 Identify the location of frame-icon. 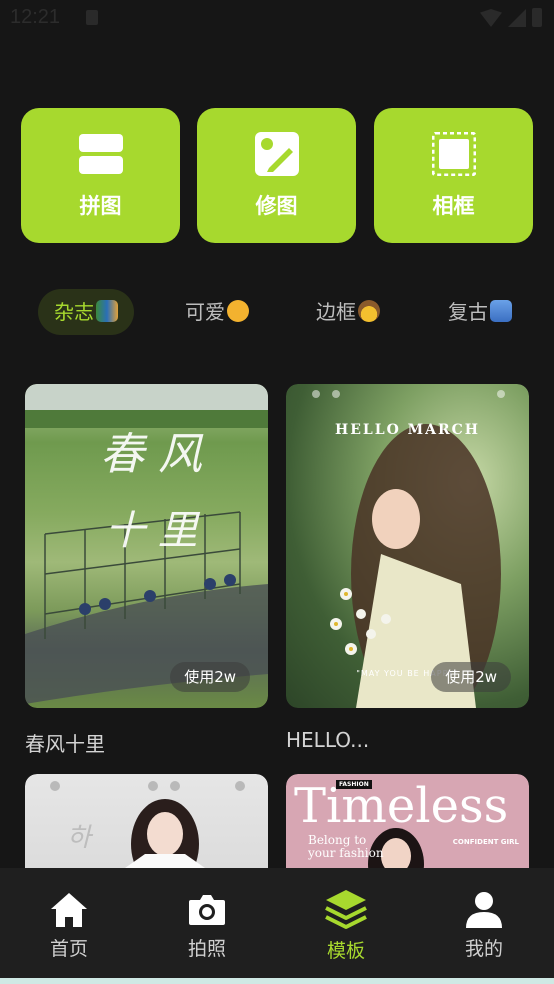
(454, 154).